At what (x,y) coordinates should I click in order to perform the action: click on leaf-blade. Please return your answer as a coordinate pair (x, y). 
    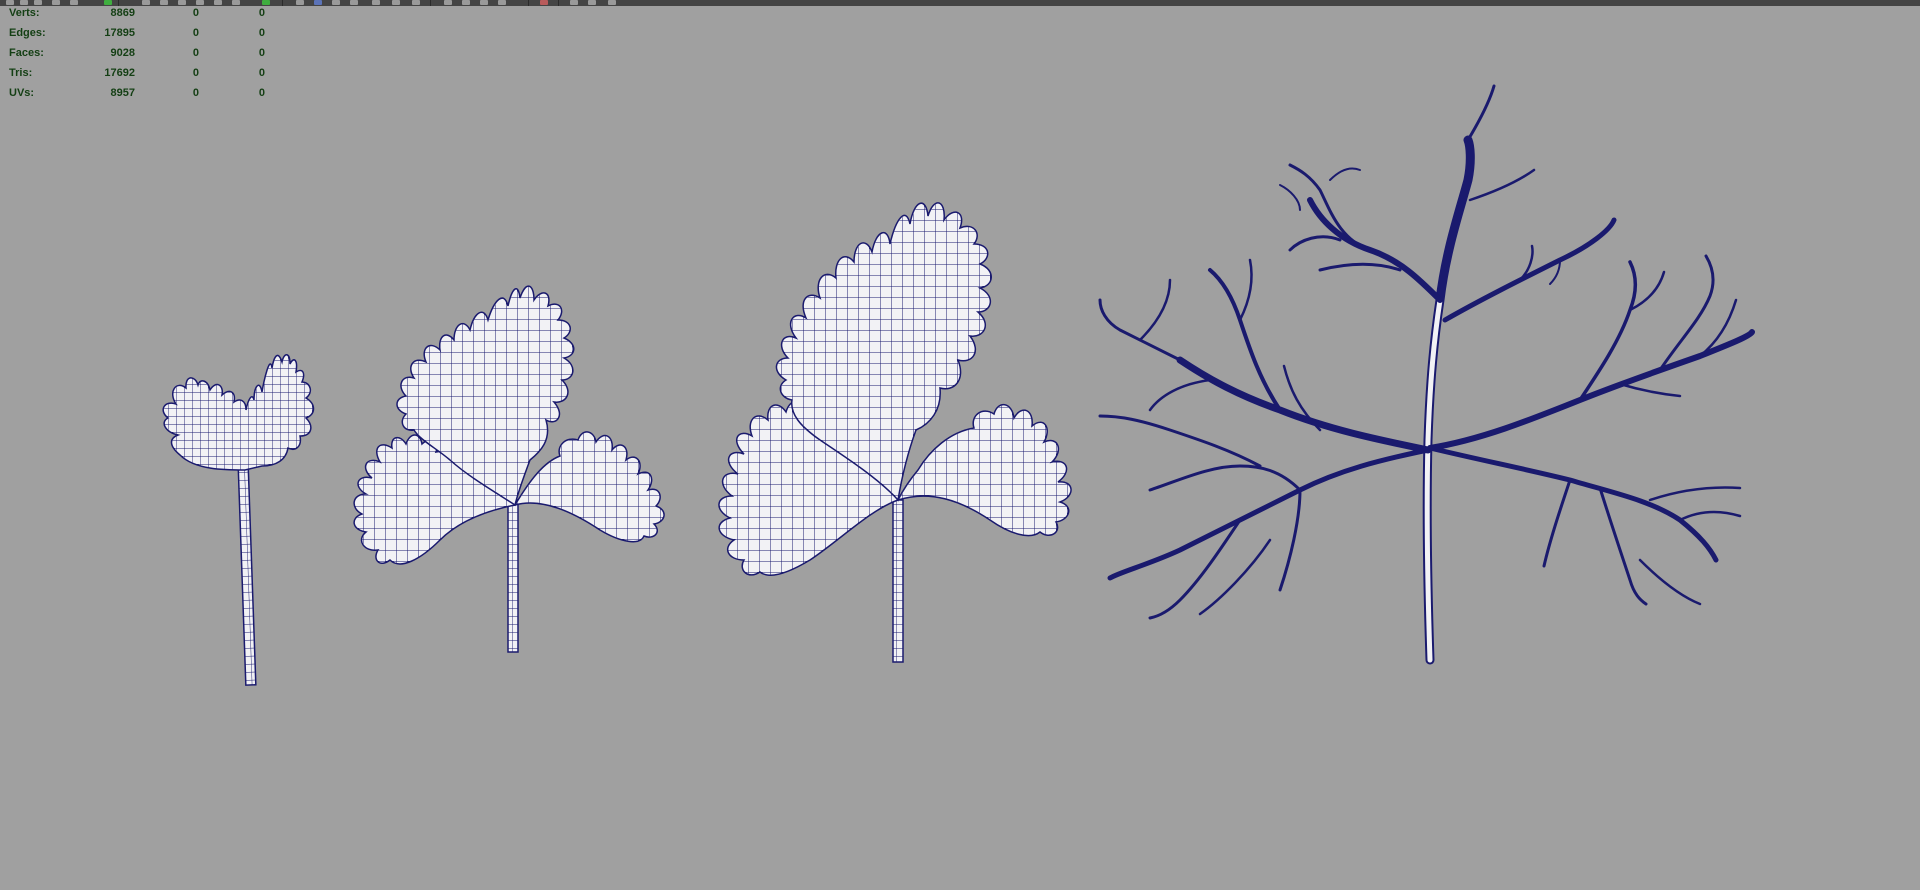
    Looking at the image, I should click on (238, 412).